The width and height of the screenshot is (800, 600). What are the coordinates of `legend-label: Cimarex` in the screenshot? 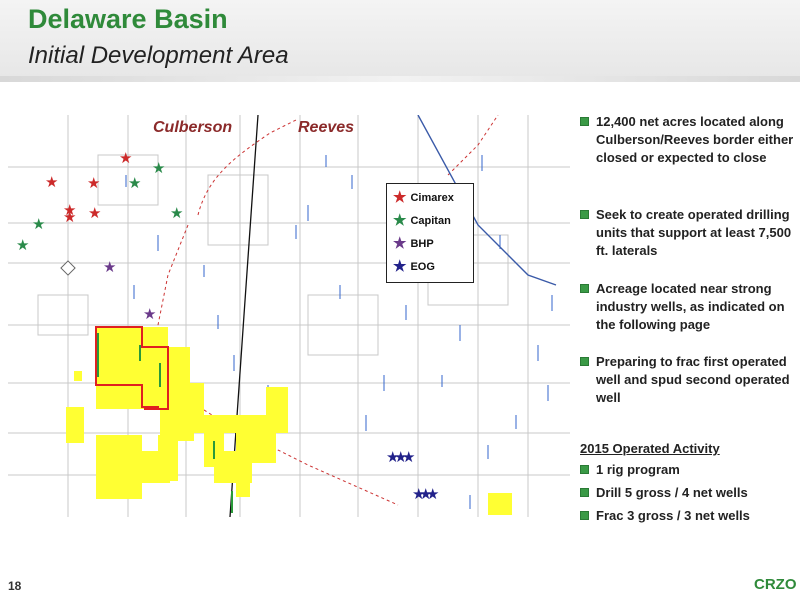 It's located at (432, 197).